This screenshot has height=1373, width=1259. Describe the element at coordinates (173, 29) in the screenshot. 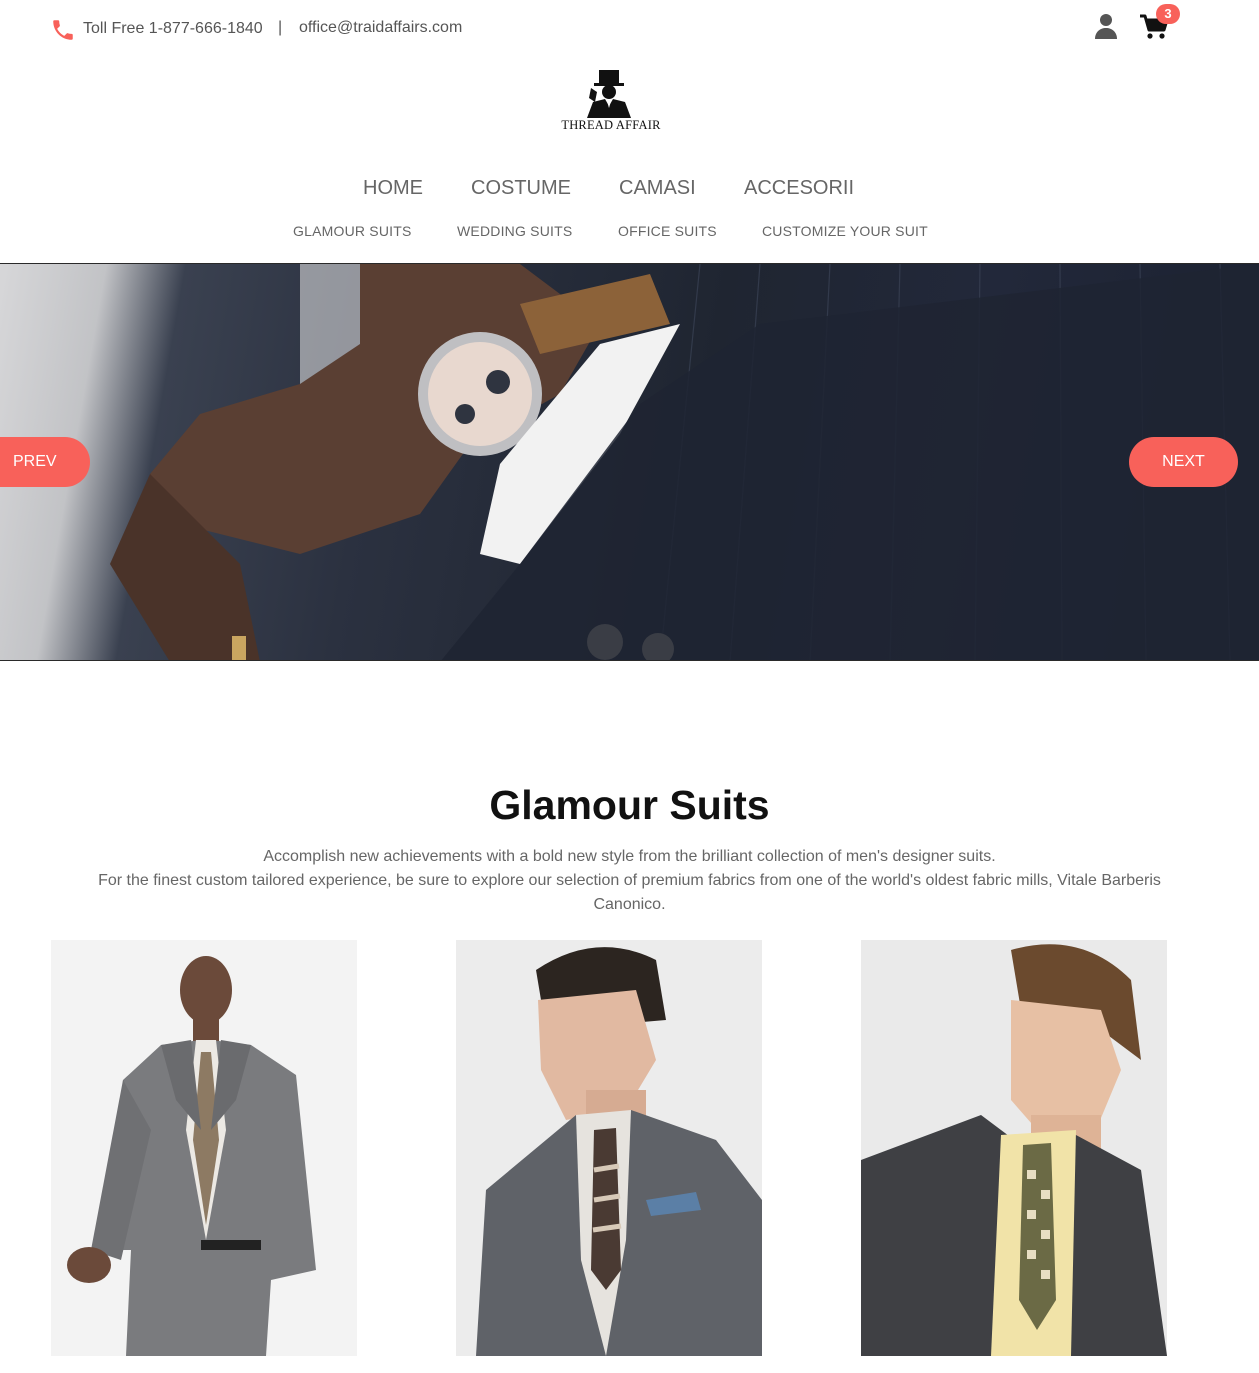

I see `tollfree-phone: Toll Free 1-877-666-1840` at that location.